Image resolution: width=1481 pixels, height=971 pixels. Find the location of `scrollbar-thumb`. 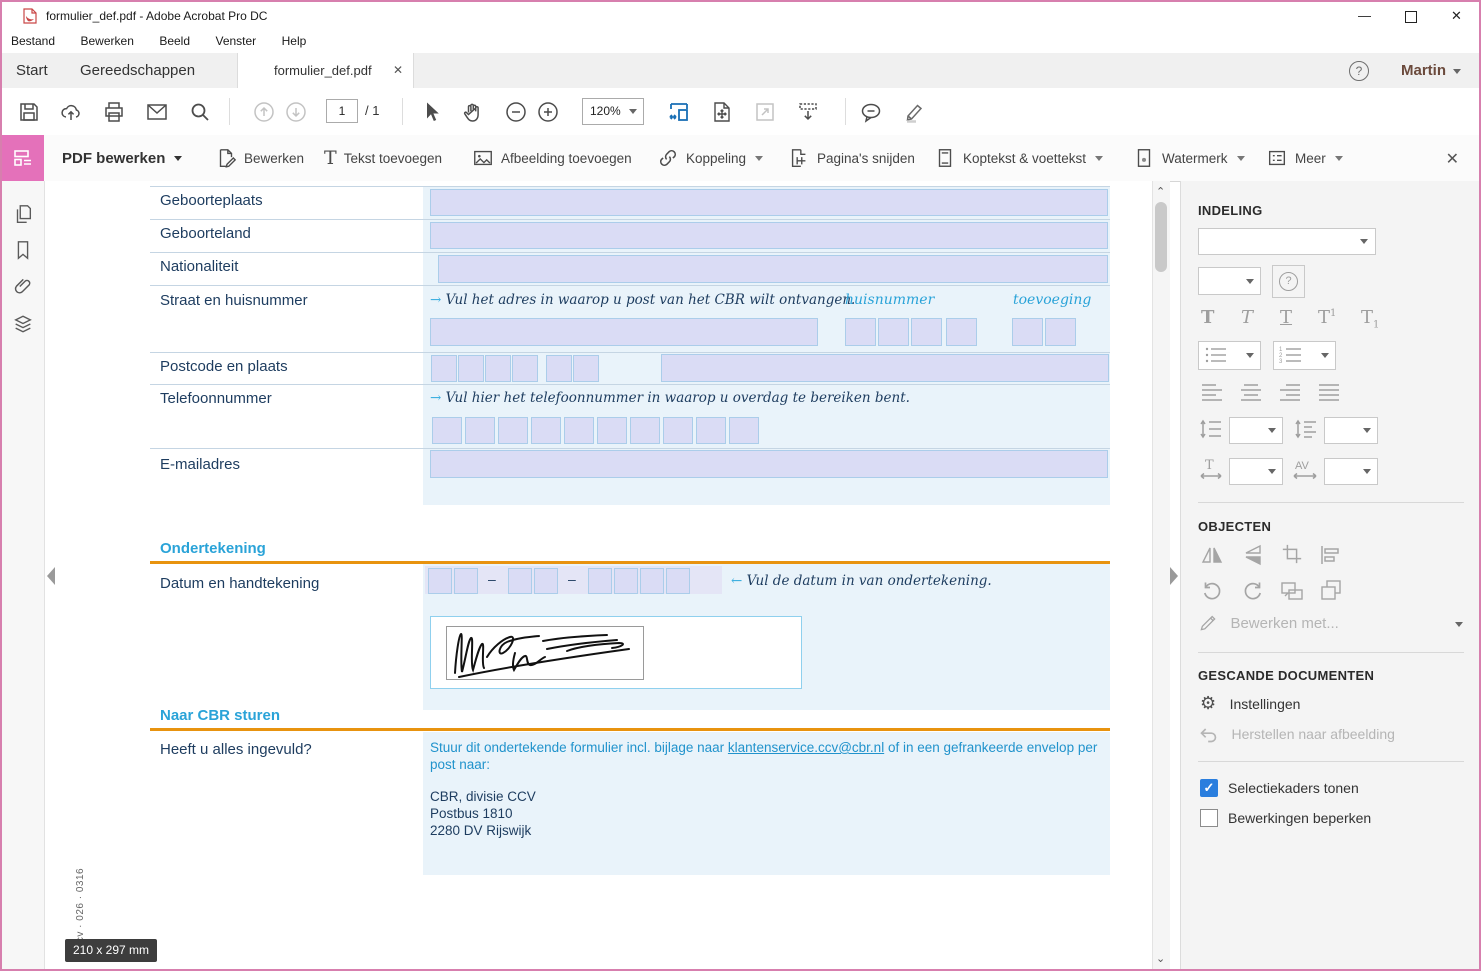

scrollbar-thumb is located at coordinates (1161, 237).